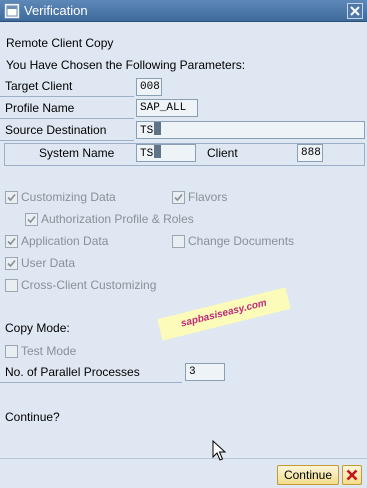 This screenshot has height=488, width=367. I want to click on user-data-label: User Data, so click(48, 263).